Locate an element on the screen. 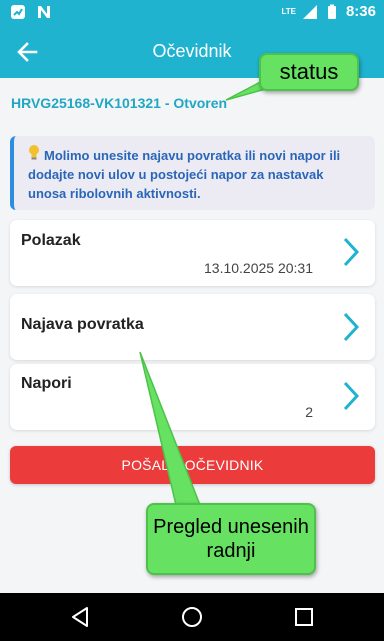 This screenshot has width=384, height=641. card-title: Polazak is located at coordinates (51, 240).